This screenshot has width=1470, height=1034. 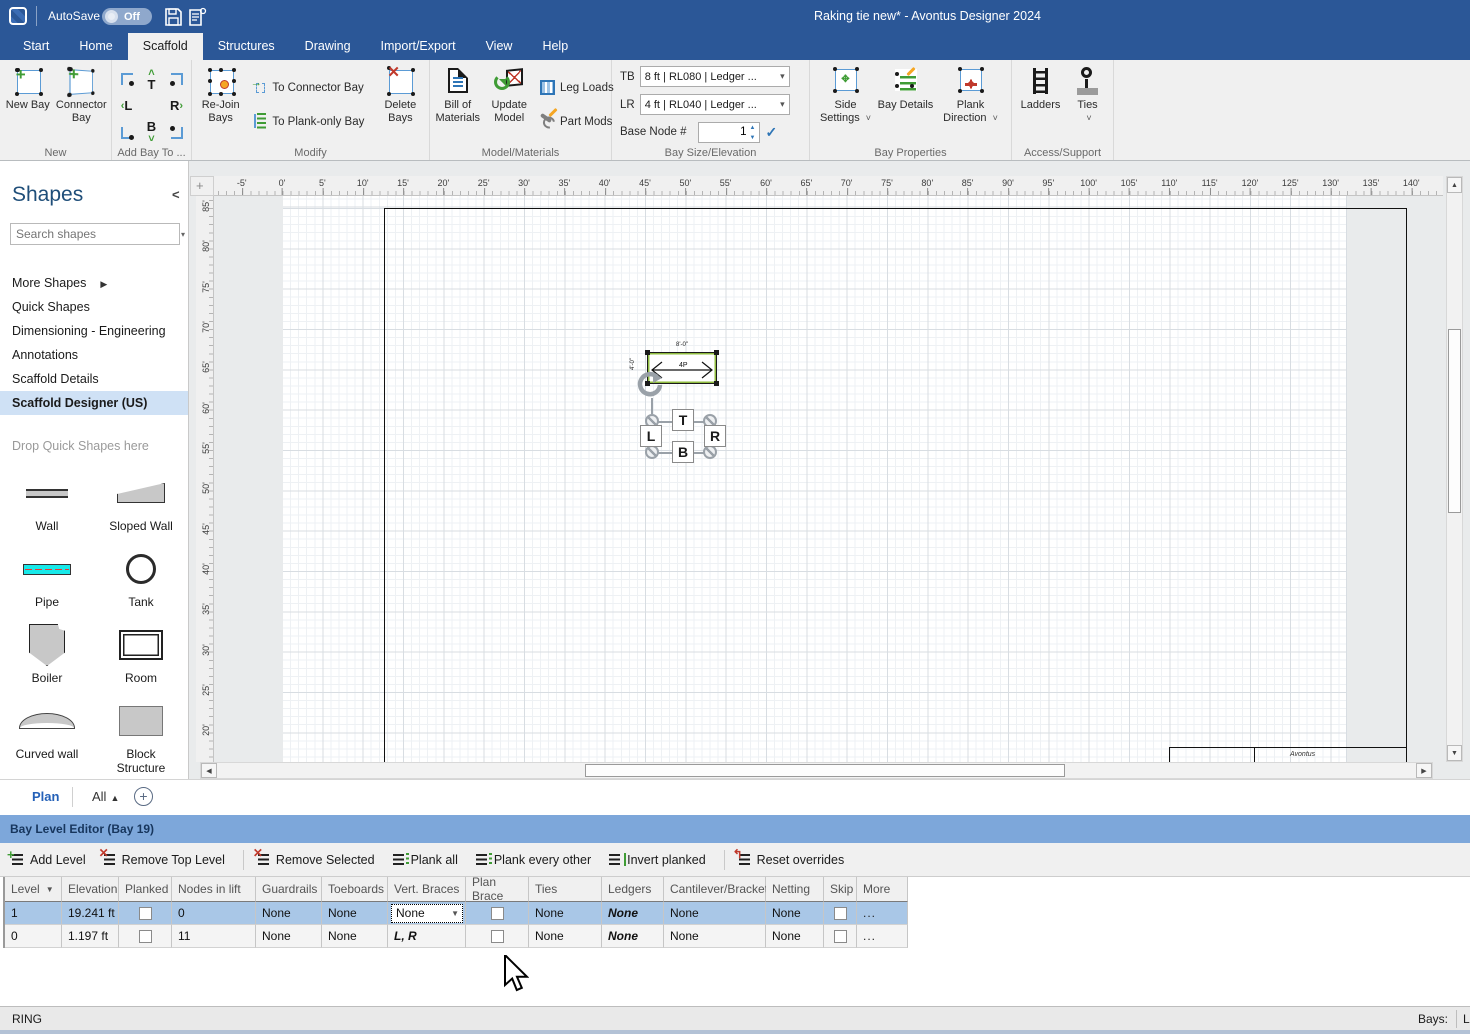 I want to click on sidebar-item-annotations: Annotations, so click(x=94, y=355).